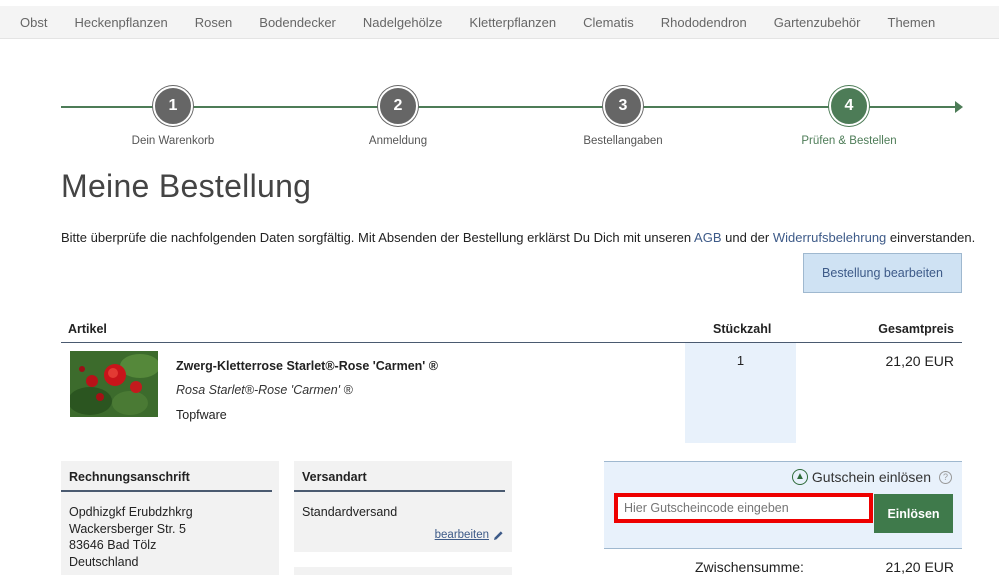  What do you see at coordinates (743, 508) in the screenshot?
I see `voucher-code-input` at bounding box center [743, 508].